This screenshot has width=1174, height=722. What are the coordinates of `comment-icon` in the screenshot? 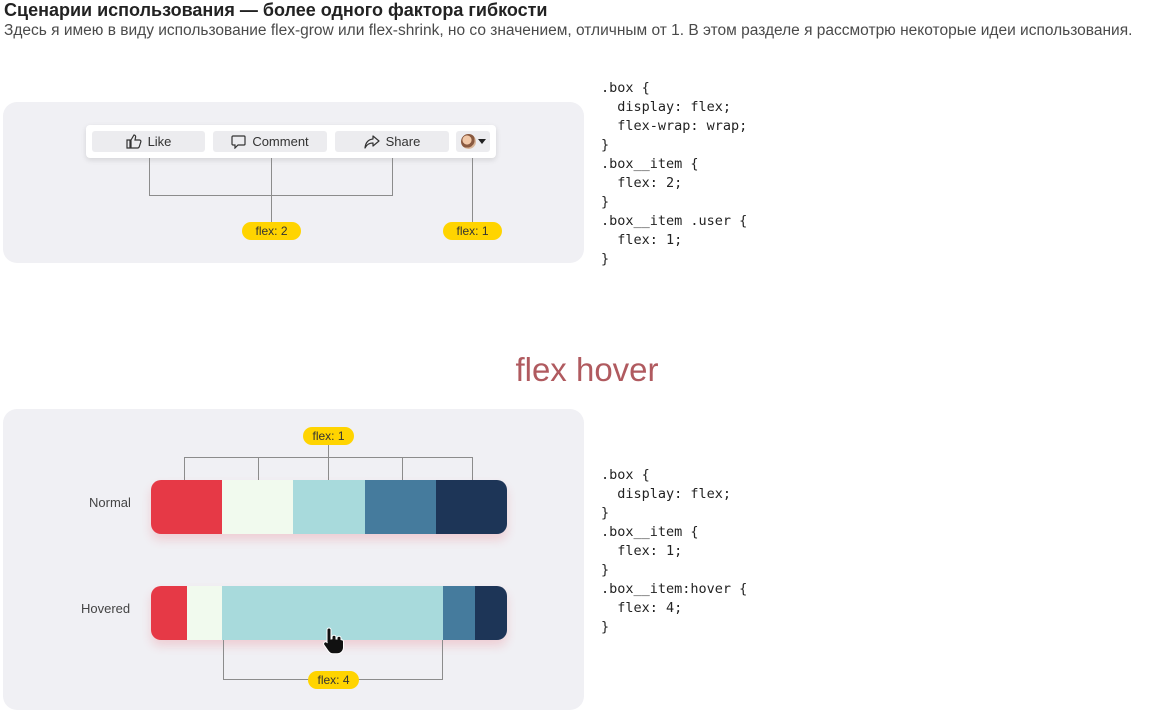 It's located at (238, 141).